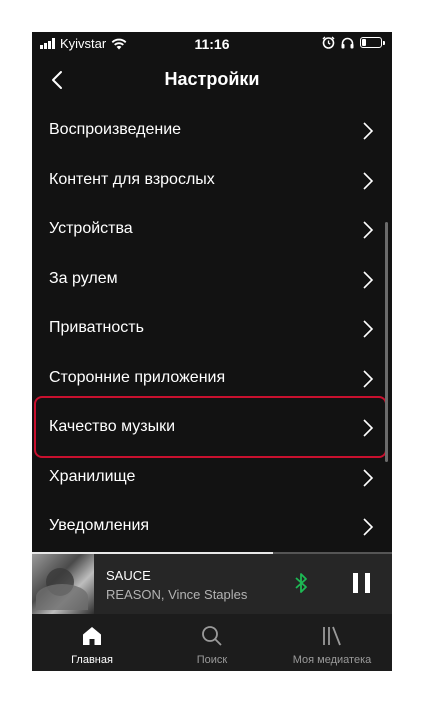 Image resolution: width=424 pixels, height=703 pixels. What do you see at coordinates (212, 230) in the screenshot?
I see `settings-item-devices: Устройства` at bounding box center [212, 230].